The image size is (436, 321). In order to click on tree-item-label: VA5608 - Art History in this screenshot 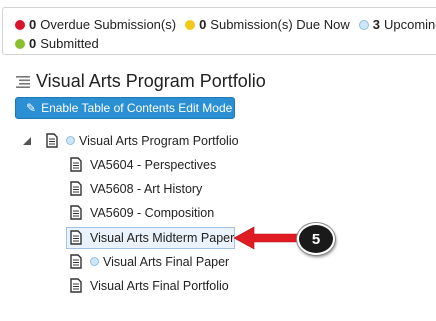, I will do `click(146, 188)`.